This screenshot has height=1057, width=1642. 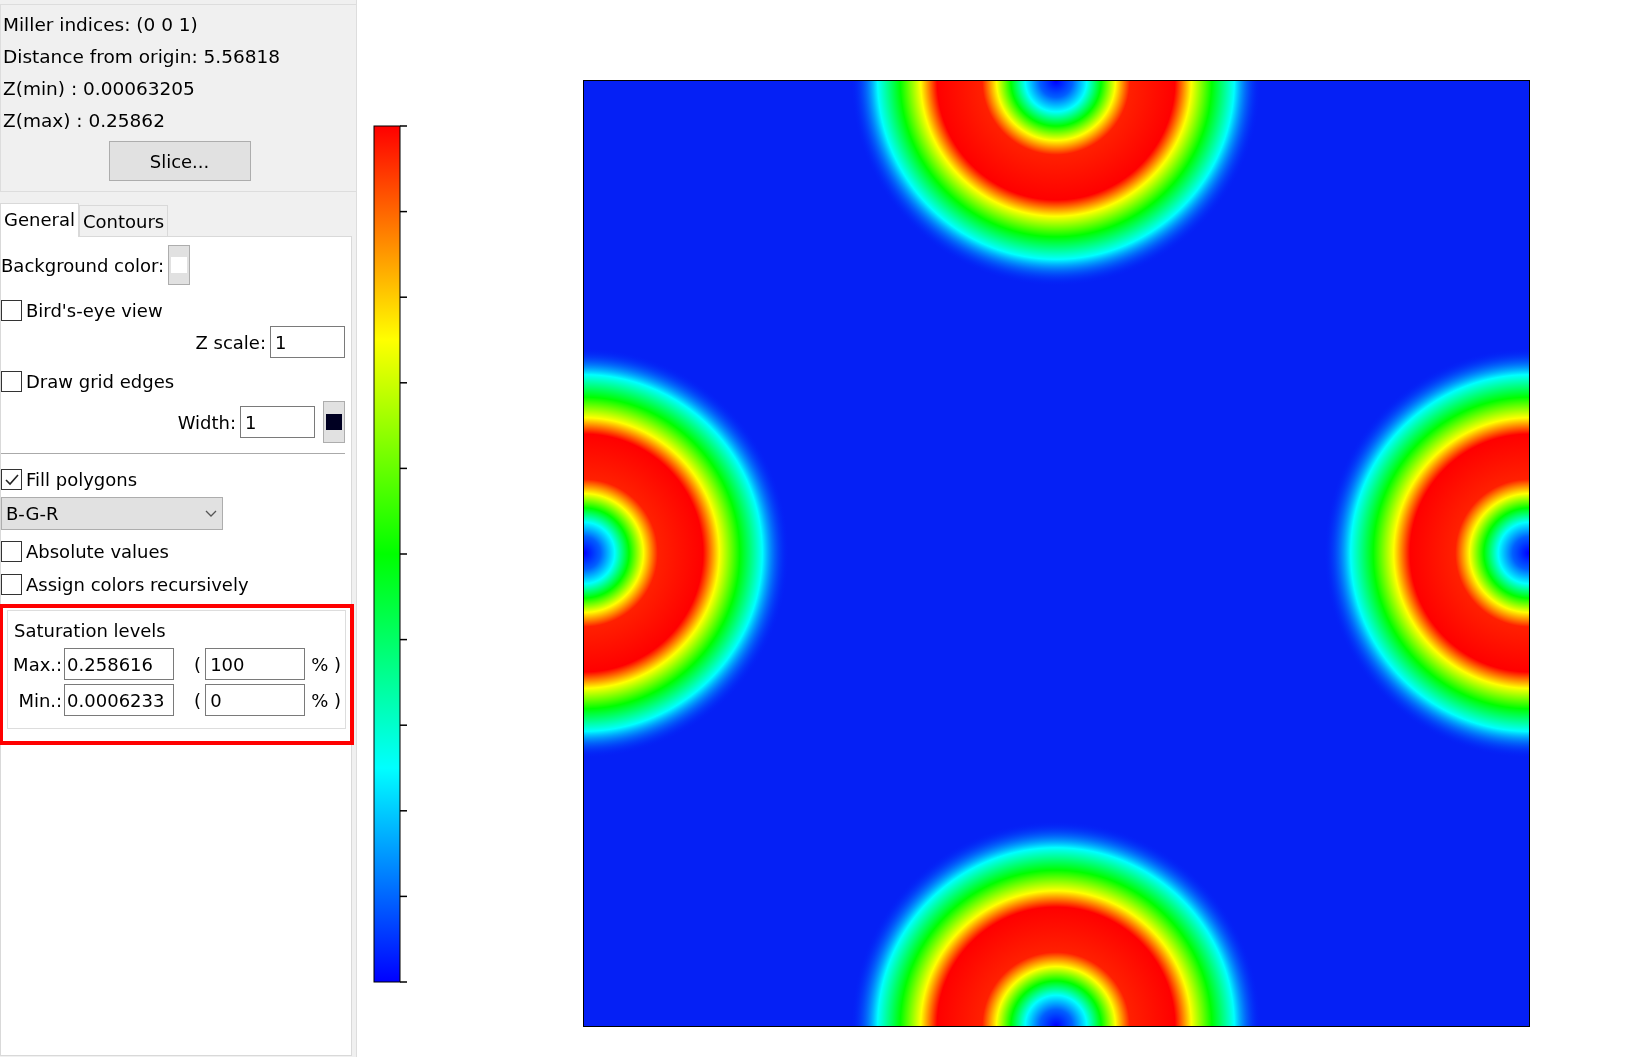 What do you see at coordinates (119, 700) in the screenshot?
I see `input-field: 0.0006233` at bounding box center [119, 700].